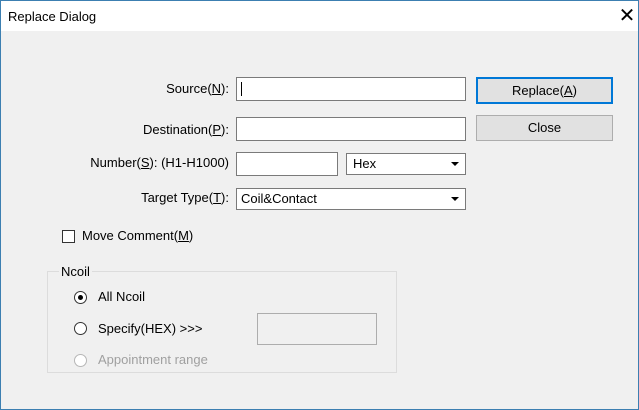 The image size is (639, 410). Describe the element at coordinates (351, 89) in the screenshot. I see `source-input` at that location.